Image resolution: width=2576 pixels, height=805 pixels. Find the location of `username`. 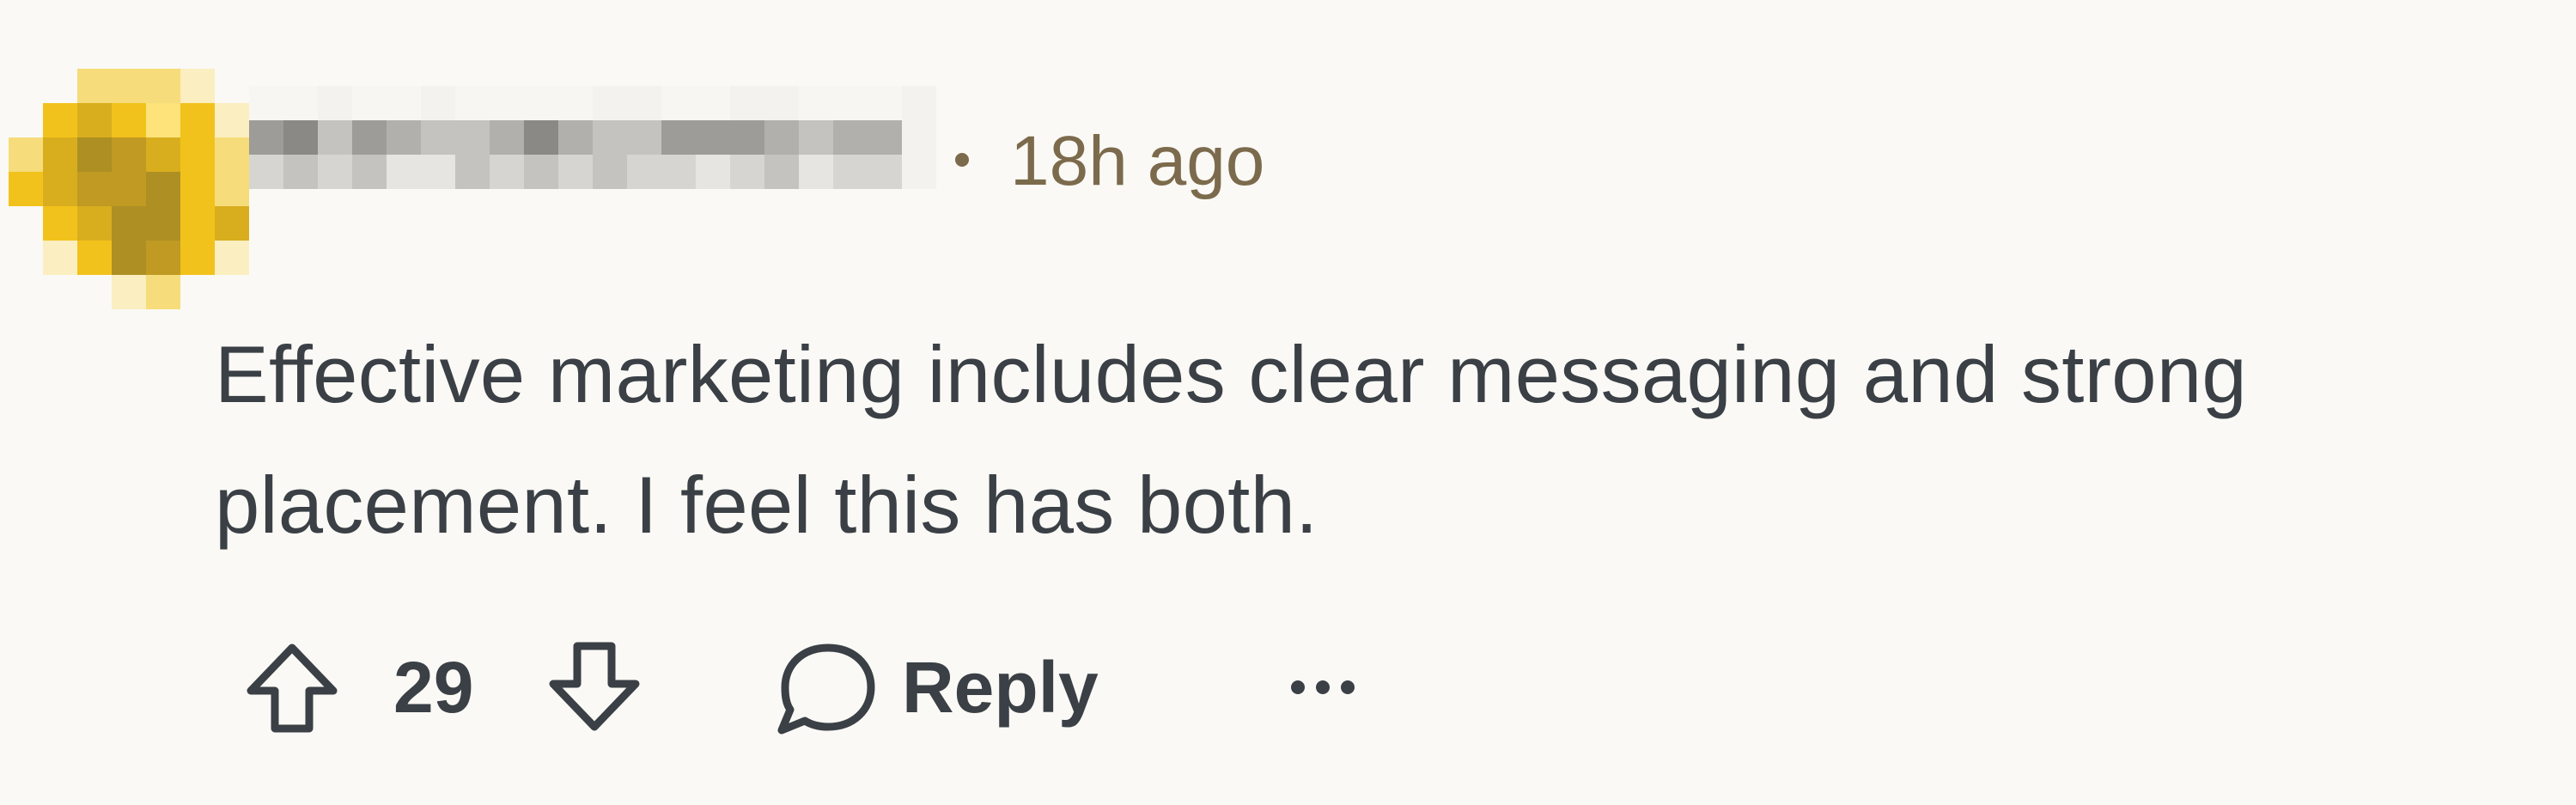

username is located at coordinates (592, 150).